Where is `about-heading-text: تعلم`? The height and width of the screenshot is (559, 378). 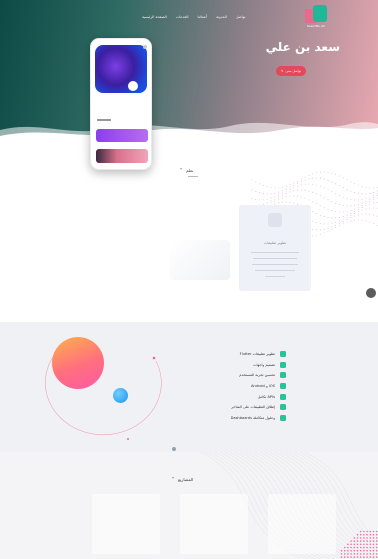
about-heading-text: تعلم is located at coordinates (189, 170).